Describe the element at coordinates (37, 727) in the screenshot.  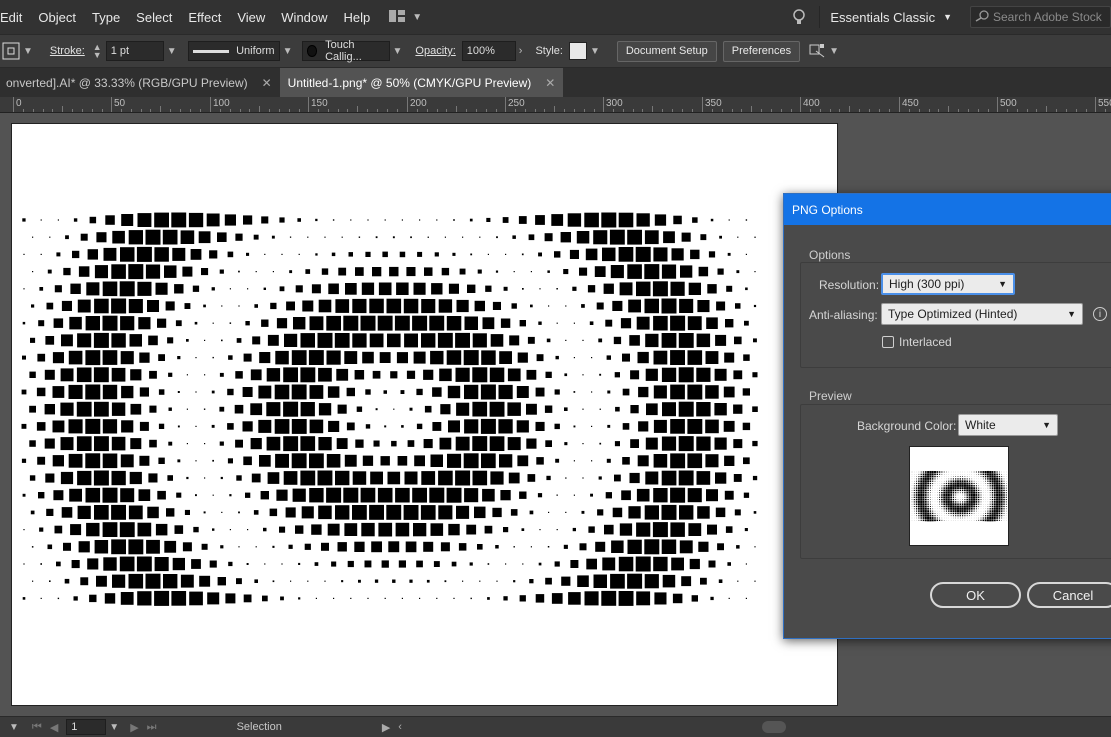
I see `first-page-icon: ⏮` at that location.